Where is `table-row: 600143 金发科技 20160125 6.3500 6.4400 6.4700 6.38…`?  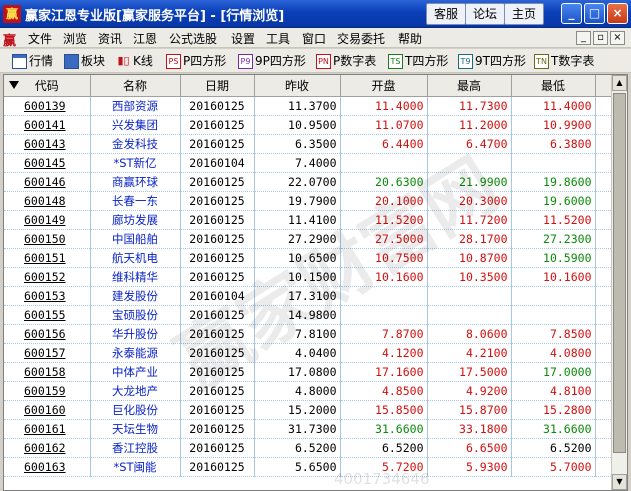 table-row: 600143 金发科技 20160125 6.3500 6.4400 6.4700 6.38… is located at coordinates (309, 144).